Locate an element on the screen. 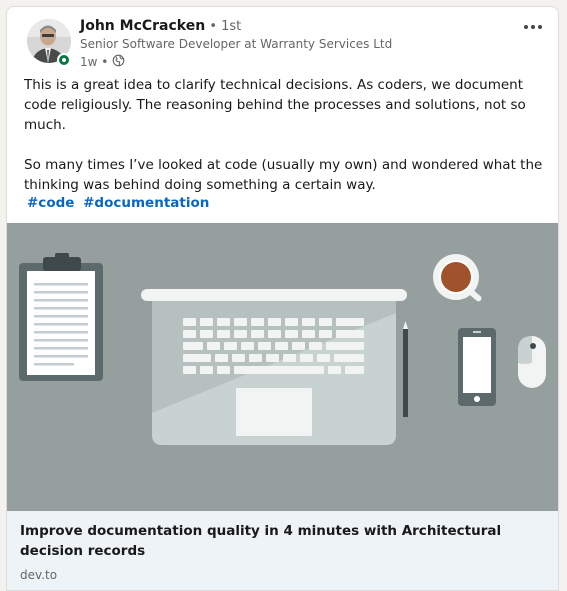 Image resolution: width=567 pixels, height=591 pixels. author-name-line: John McCracken • 1st is located at coordinates (160, 26).